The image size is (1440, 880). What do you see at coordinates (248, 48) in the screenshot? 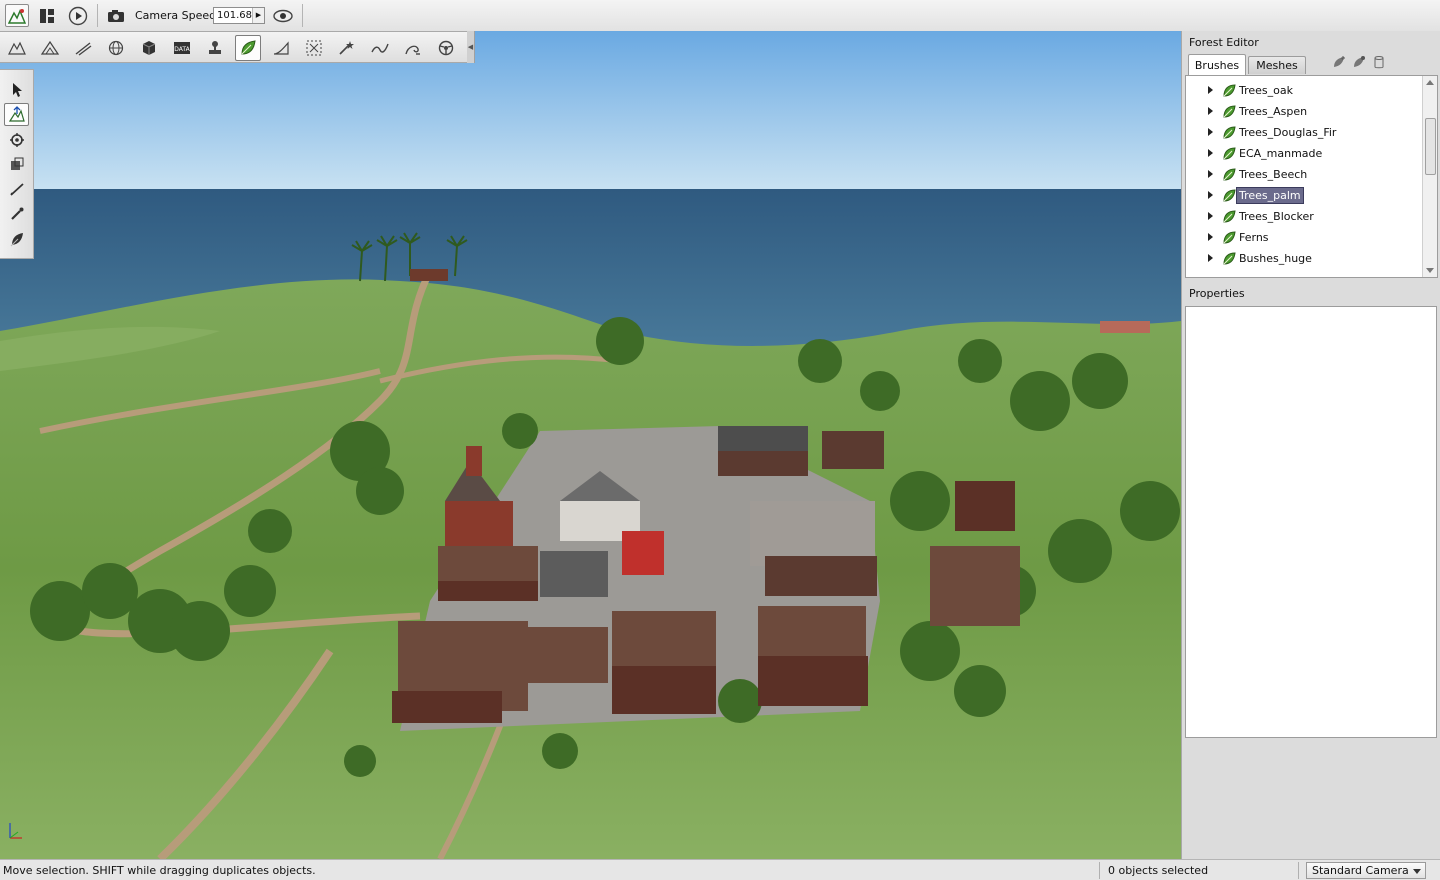
I see `leaf-icon` at bounding box center [248, 48].